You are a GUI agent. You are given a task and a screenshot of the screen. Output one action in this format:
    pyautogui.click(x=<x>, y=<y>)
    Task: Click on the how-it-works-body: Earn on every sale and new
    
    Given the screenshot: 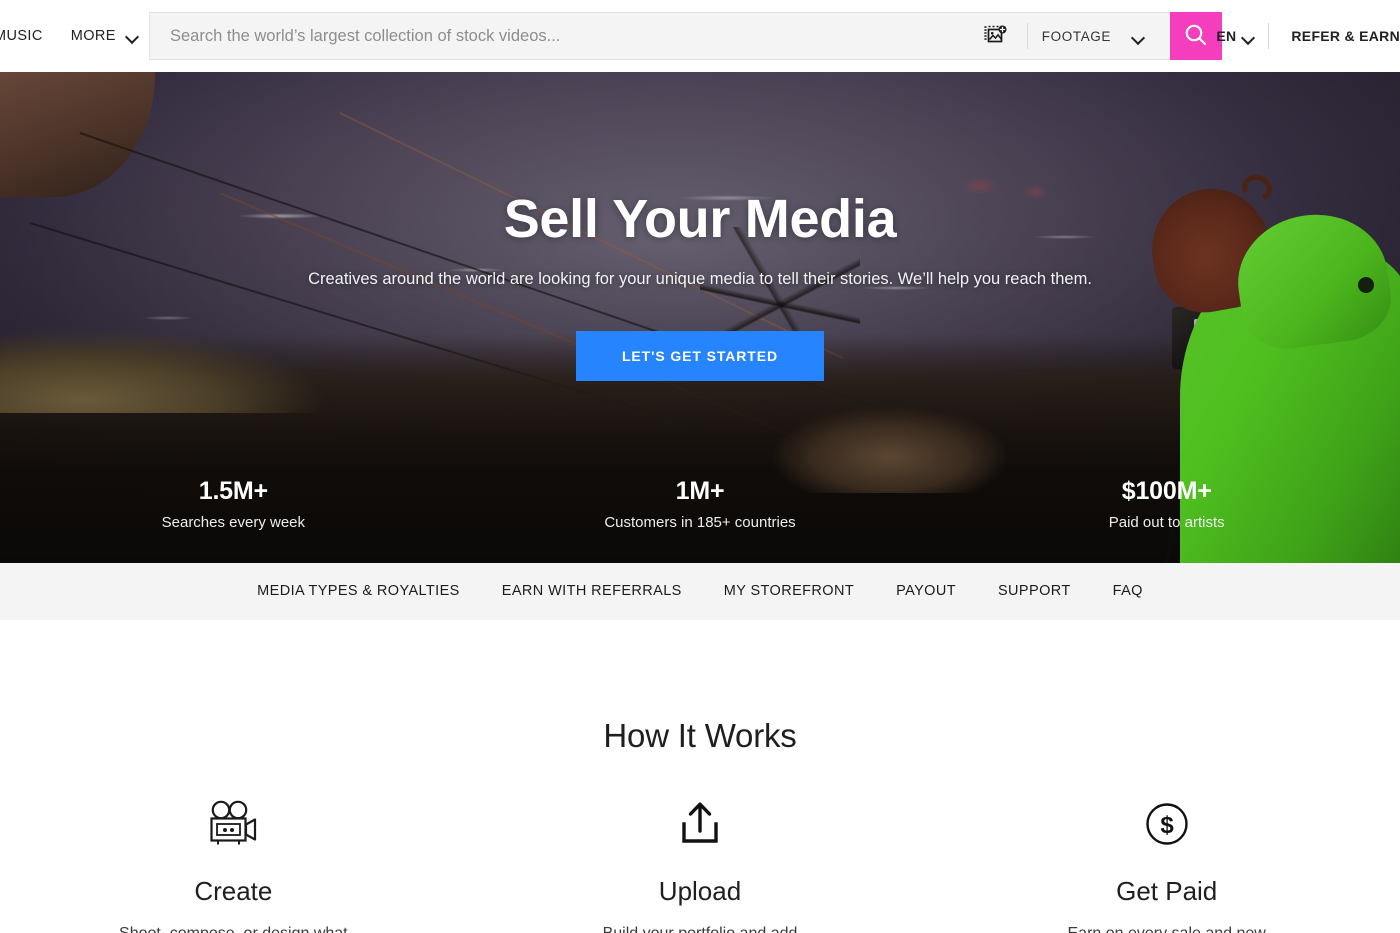 What is the action you would take?
    pyautogui.click(x=1166, y=927)
    